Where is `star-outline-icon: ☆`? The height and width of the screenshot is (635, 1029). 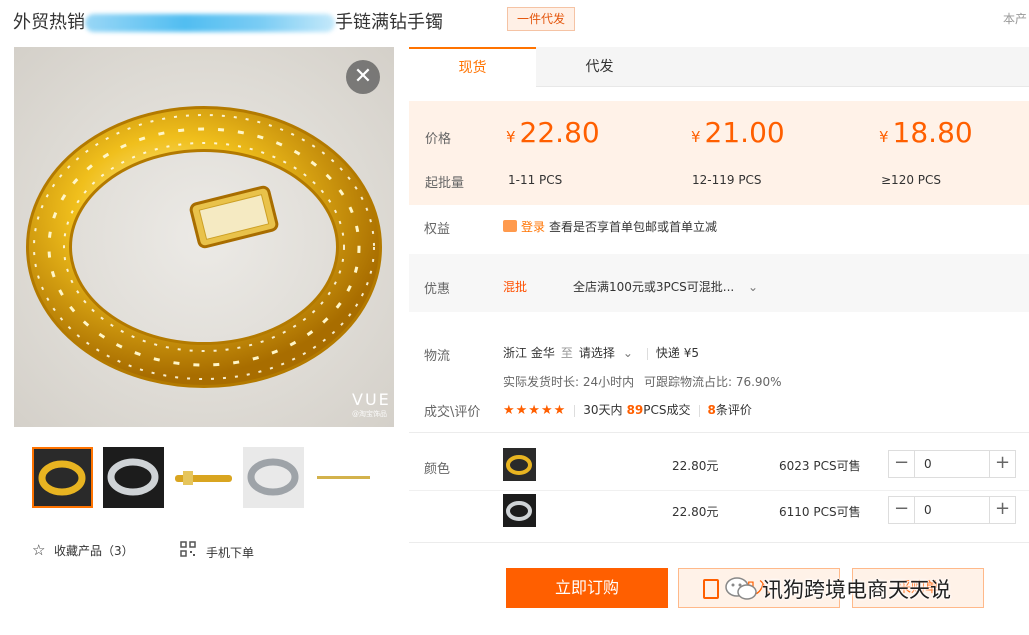
star-outline-icon: ☆ is located at coordinates (39, 550).